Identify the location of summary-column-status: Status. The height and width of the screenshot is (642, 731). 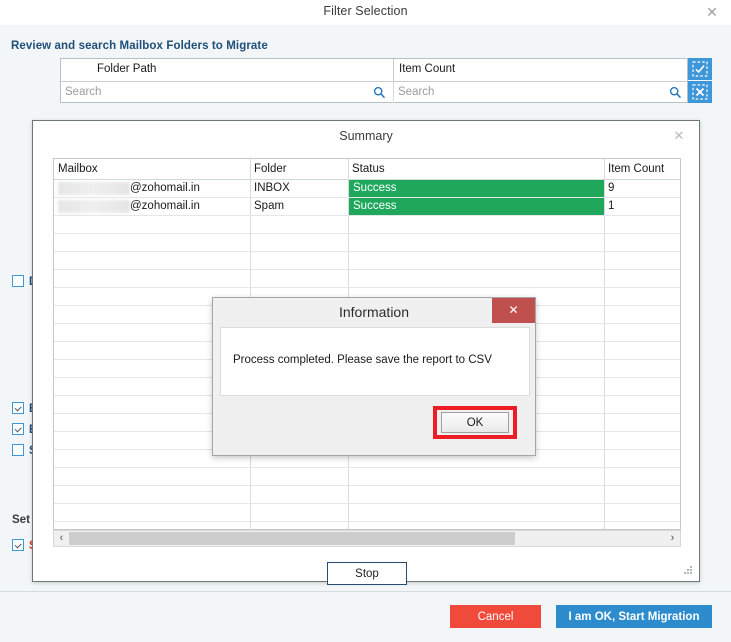
(368, 169).